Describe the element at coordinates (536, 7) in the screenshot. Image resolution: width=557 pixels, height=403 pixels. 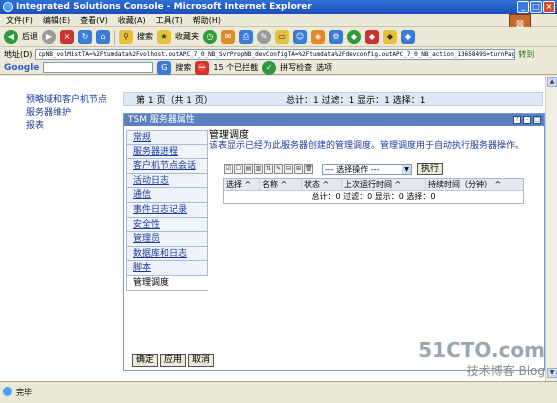
I see `maximize-button: □` at that location.